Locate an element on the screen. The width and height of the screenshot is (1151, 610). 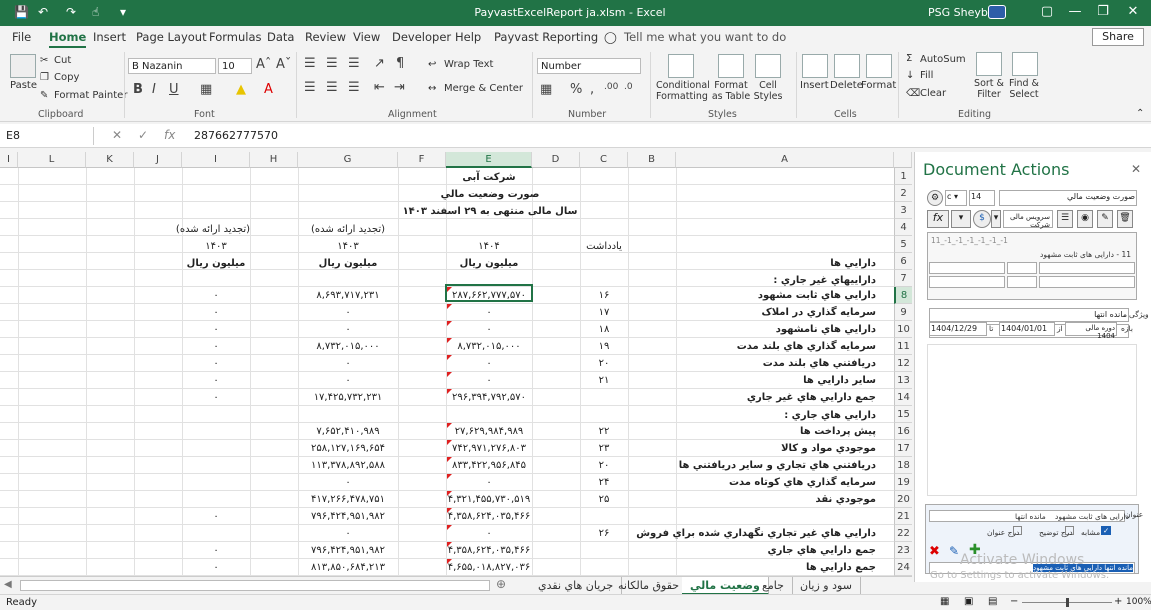
col-header-A: A is located at coordinates (785, 160).